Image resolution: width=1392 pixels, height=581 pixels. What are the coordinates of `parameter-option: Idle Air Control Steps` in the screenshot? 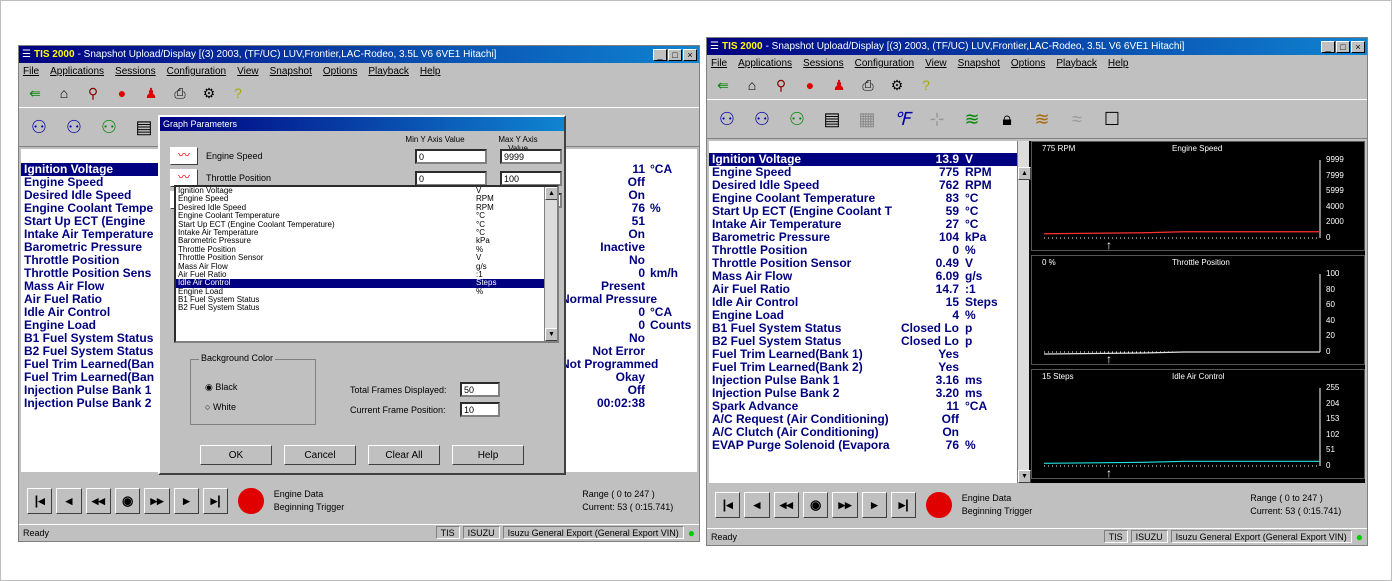 It's located at (366, 283).